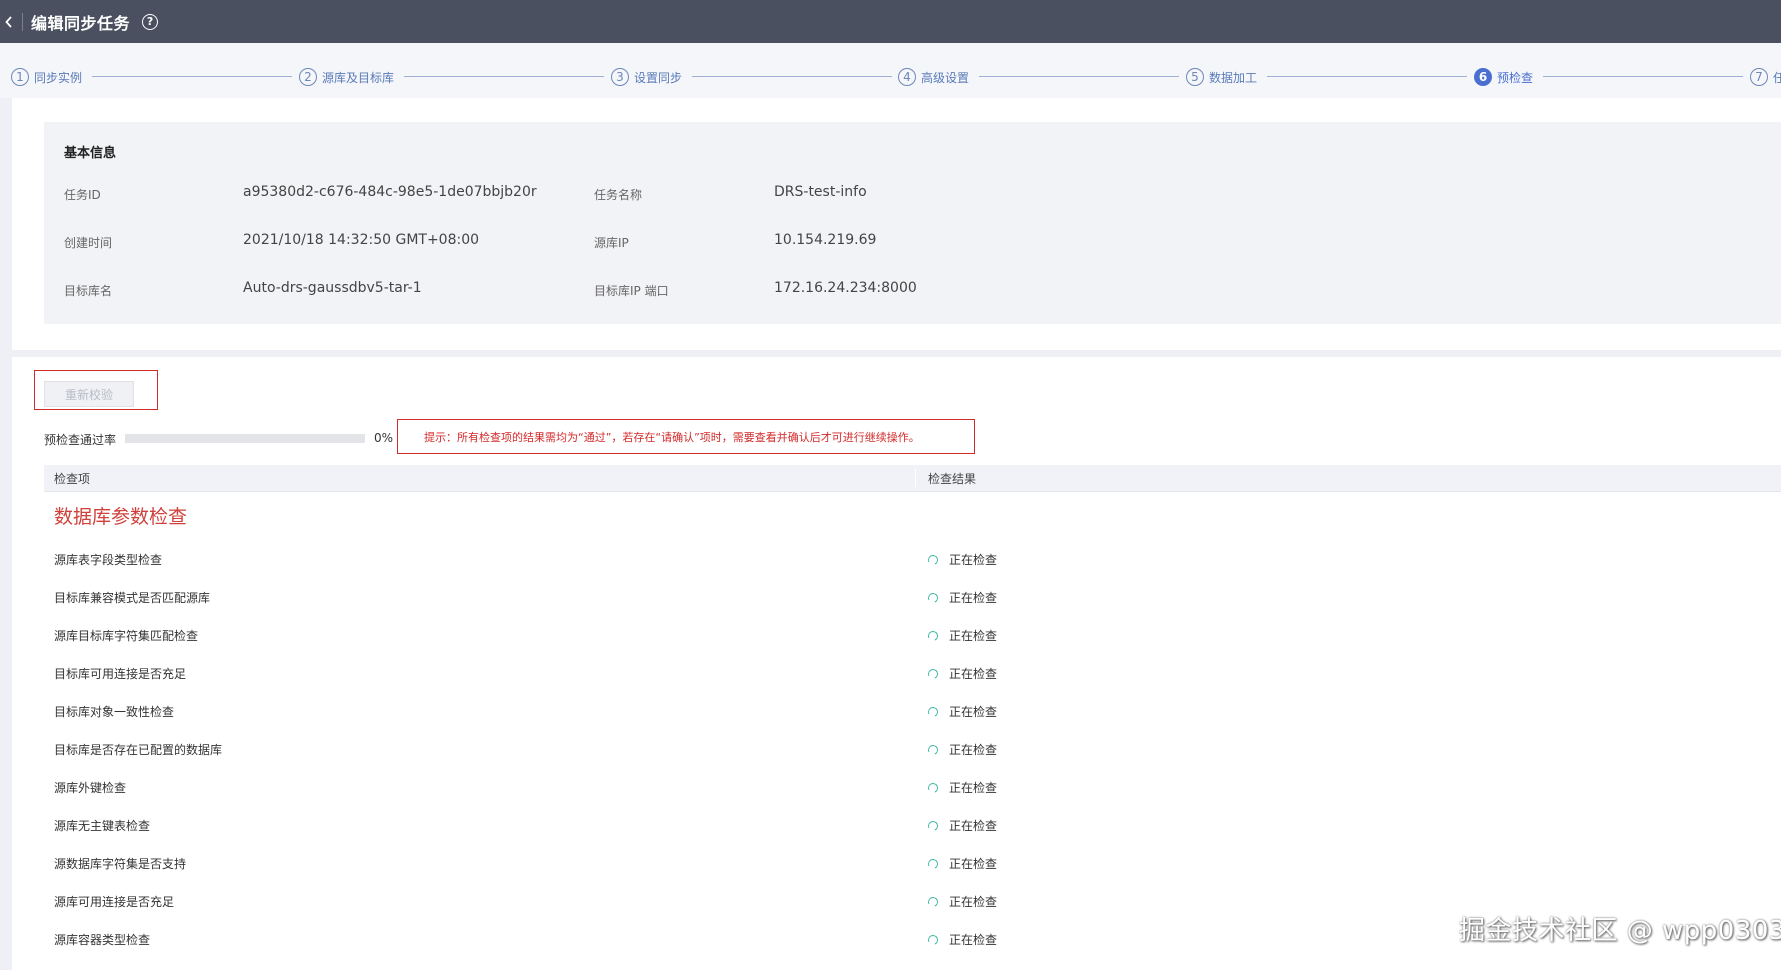  Describe the element at coordinates (121, 517) in the screenshot. I see `section-title-db-params: 数据库参数检查` at that location.